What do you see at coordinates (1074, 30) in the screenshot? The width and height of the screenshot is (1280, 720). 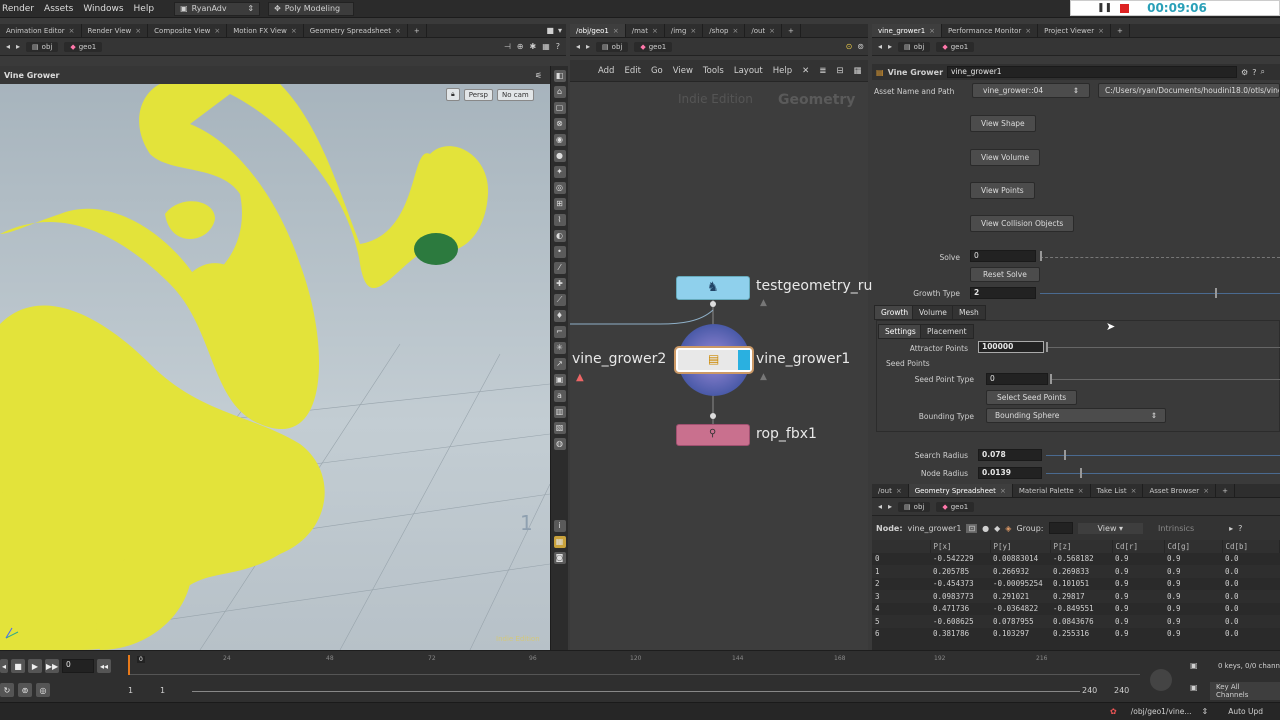 I see `tab-project-viewer: Project Viewer ×` at bounding box center [1074, 30].